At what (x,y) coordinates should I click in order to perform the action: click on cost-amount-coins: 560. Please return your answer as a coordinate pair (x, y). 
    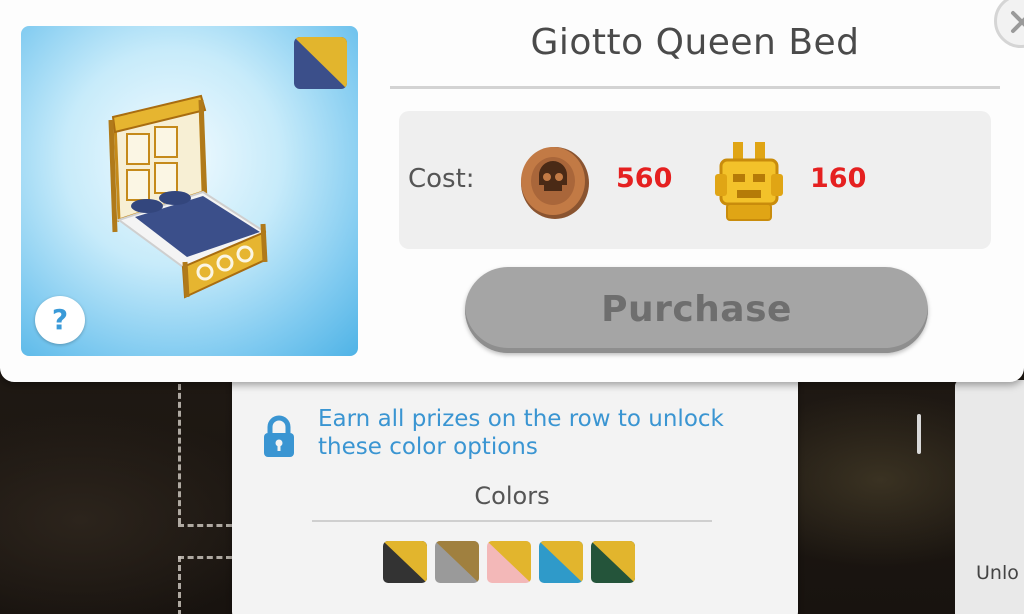
    Looking at the image, I should click on (644, 178).